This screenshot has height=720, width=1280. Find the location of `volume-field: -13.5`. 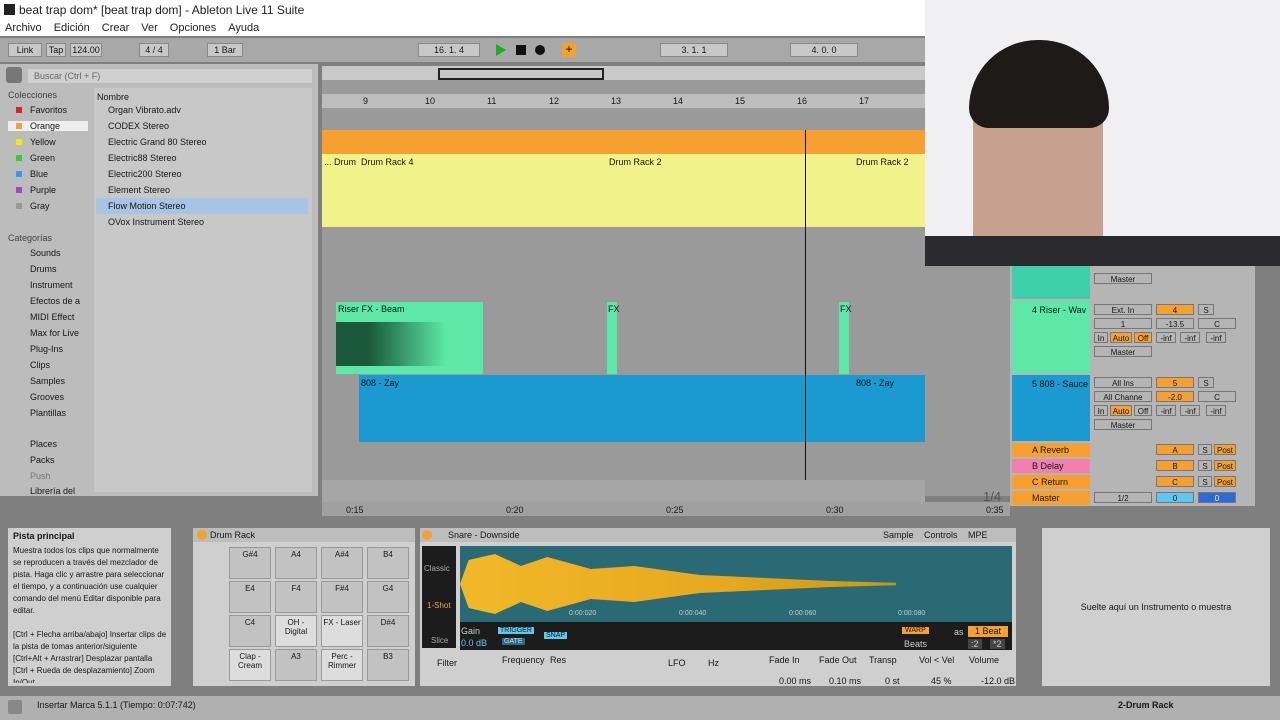

volume-field: -13.5 is located at coordinates (1175, 323).